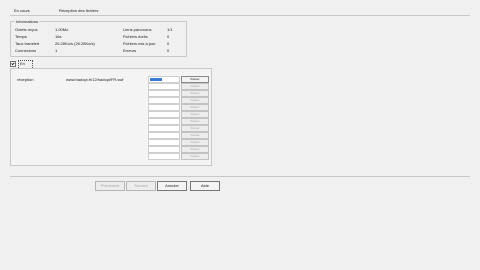 The height and width of the screenshot is (270, 480). I want to click on info-row-connections: Connexions, so click(25, 50).